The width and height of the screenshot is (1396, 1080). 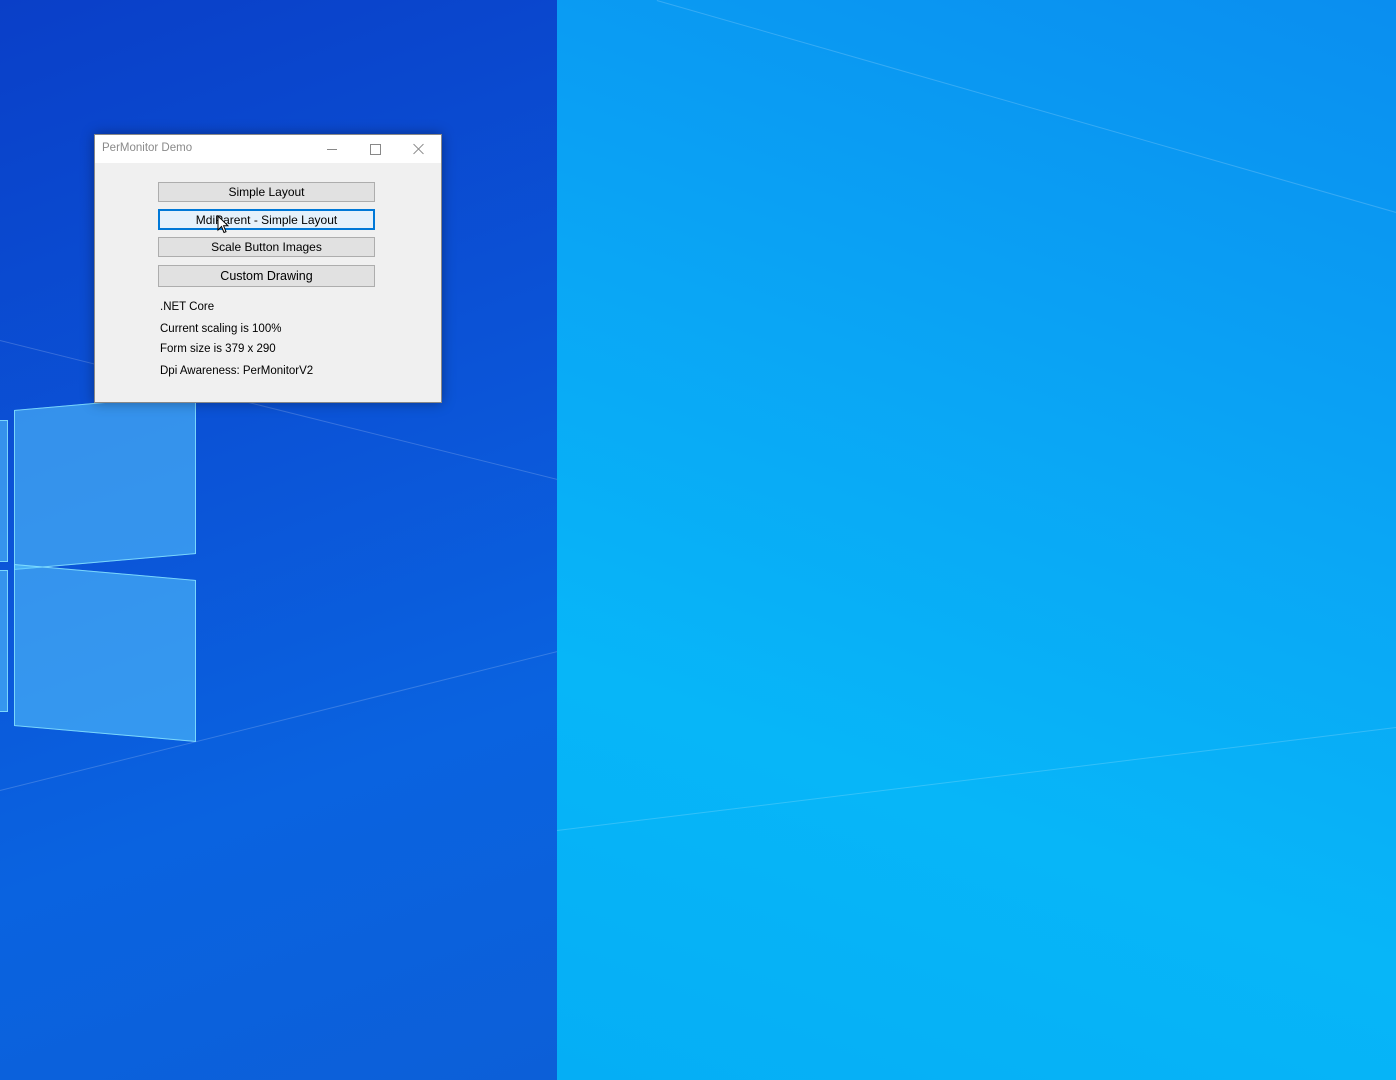 What do you see at coordinates (266, 276) in the screenshot?
I see `custom-drawing-button: Custom Drawing` at bounding box center [266, 276].